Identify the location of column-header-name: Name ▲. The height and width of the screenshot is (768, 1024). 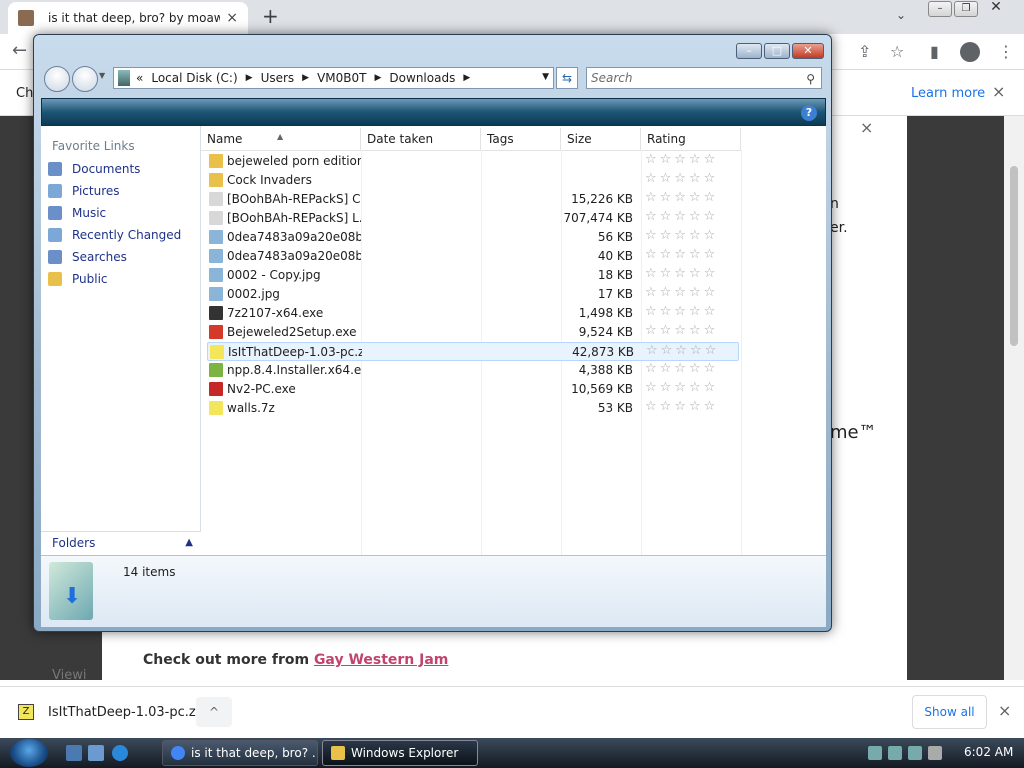
(281, 139).